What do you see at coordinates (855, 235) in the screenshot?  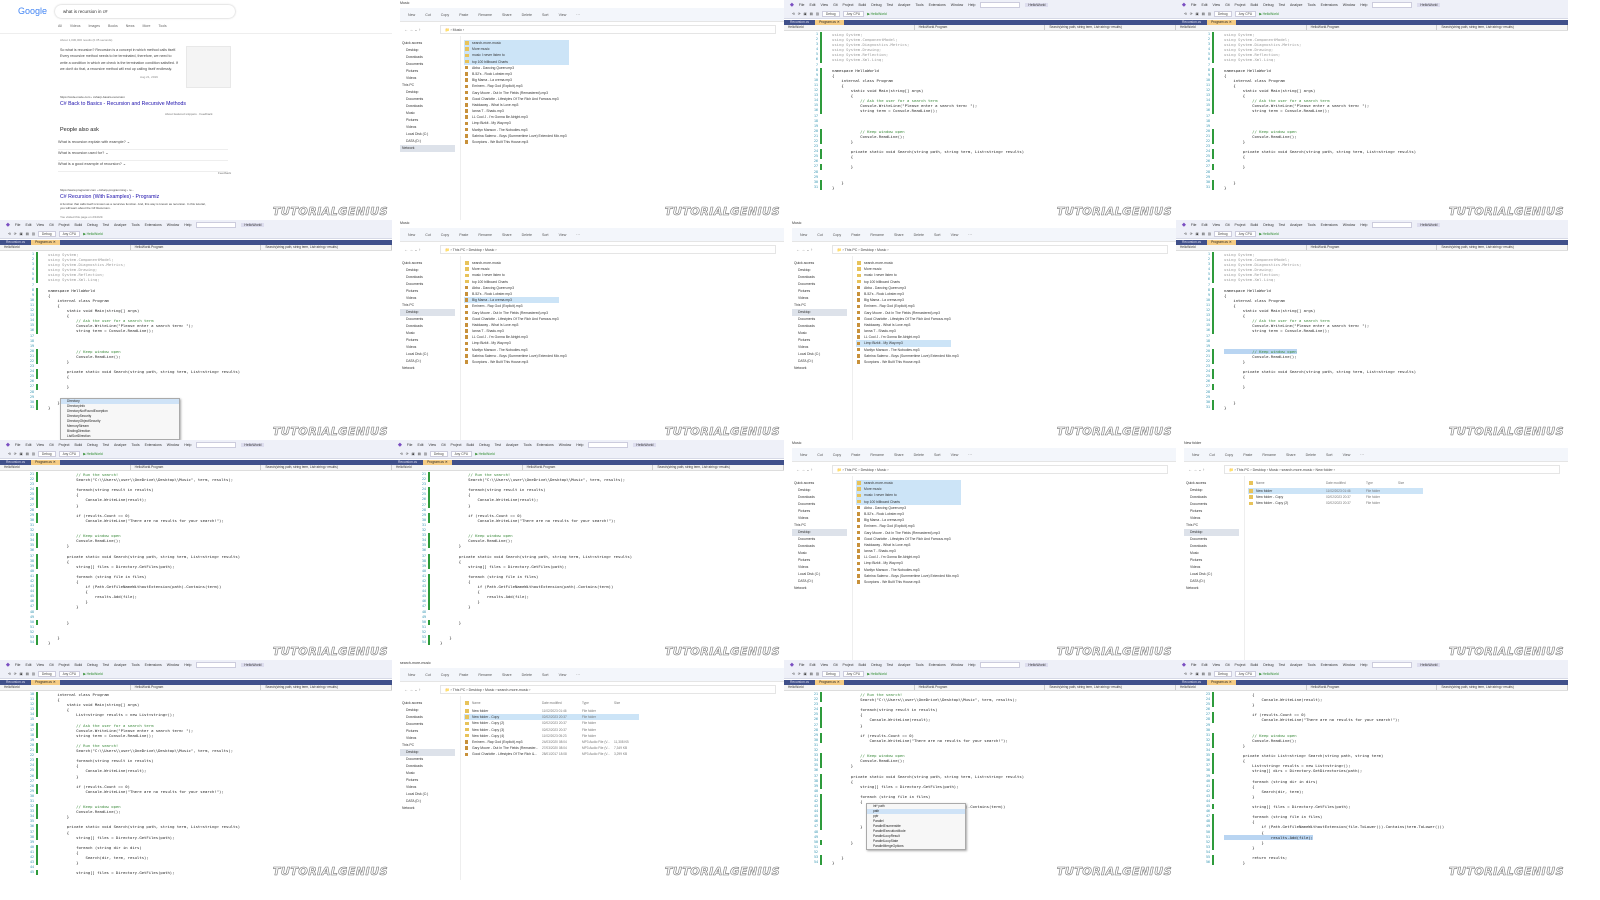 I see `toolbar-button: Paste` at bounding box center [855, 235].